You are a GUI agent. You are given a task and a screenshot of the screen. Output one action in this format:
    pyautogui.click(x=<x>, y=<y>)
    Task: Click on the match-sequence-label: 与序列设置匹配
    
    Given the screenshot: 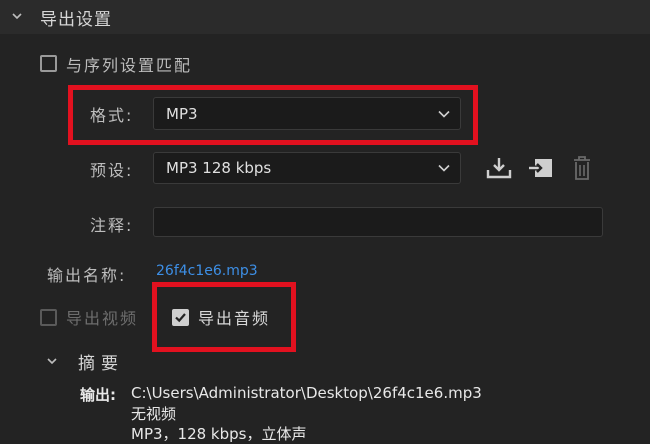 What is the action you would take?
    pyautogui.click(x=129, y=65)
    